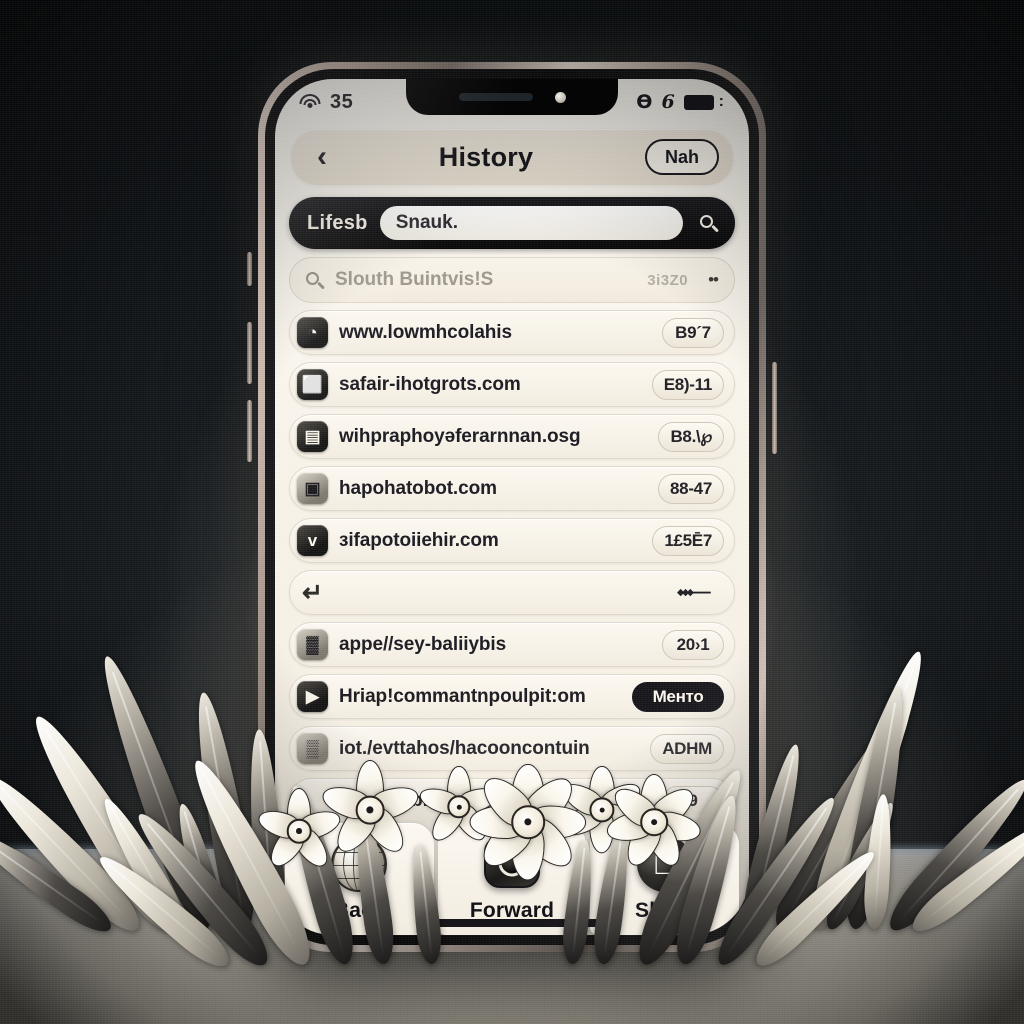  Describe the element at coordinates (342, 101) in the screenshot. I see `status-carrier: 35` at that location.